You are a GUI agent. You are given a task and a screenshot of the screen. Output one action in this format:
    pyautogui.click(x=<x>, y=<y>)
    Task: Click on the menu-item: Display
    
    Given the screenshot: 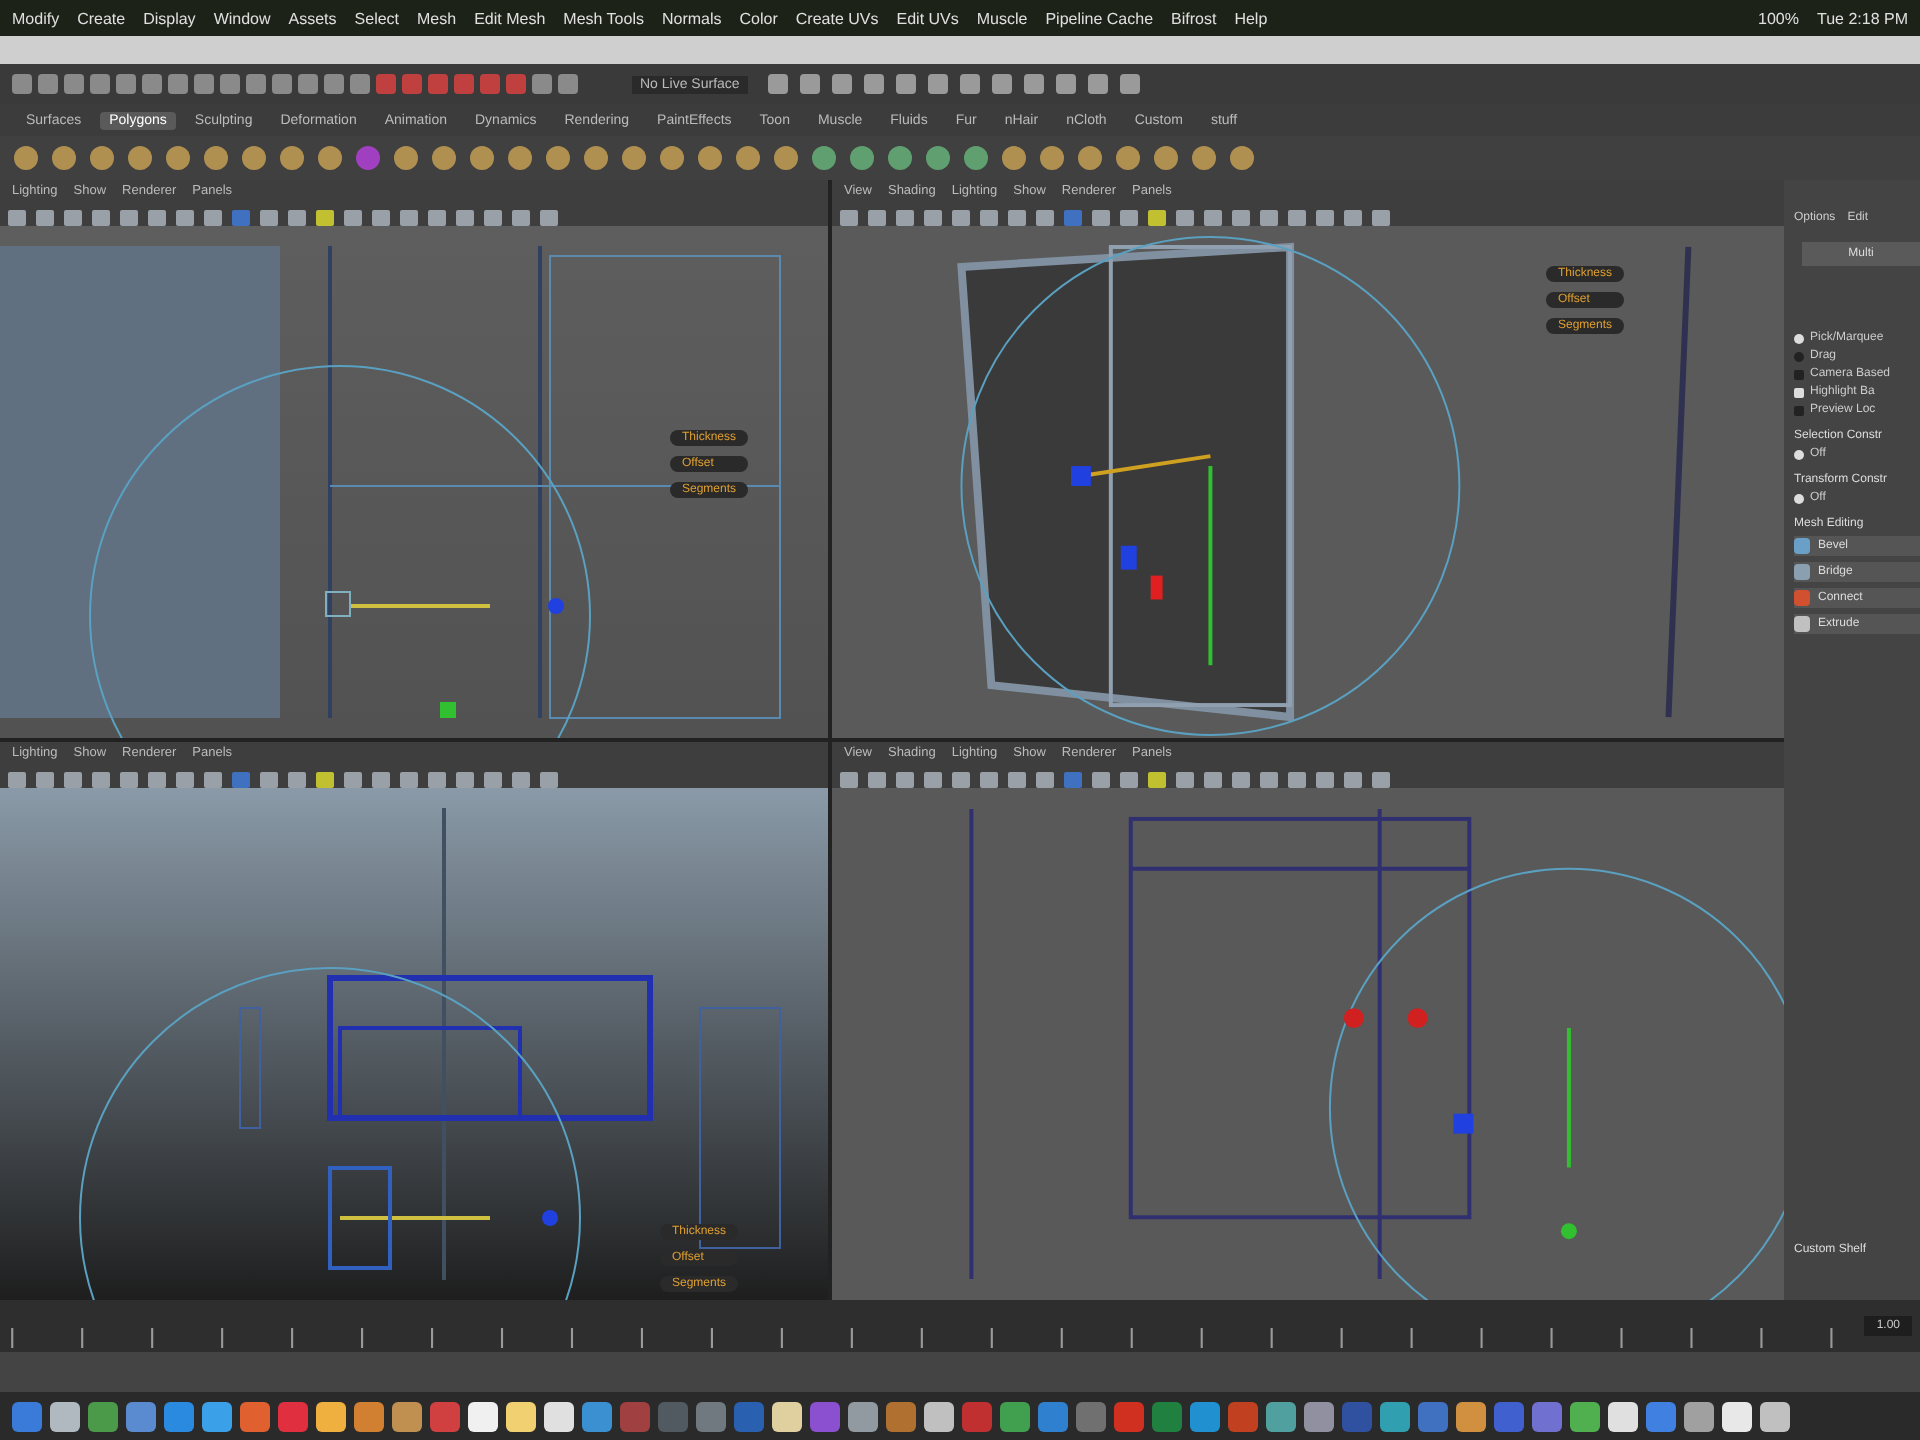 What is the action you would take?
    pyautogui.click(x=169, y=18)
    